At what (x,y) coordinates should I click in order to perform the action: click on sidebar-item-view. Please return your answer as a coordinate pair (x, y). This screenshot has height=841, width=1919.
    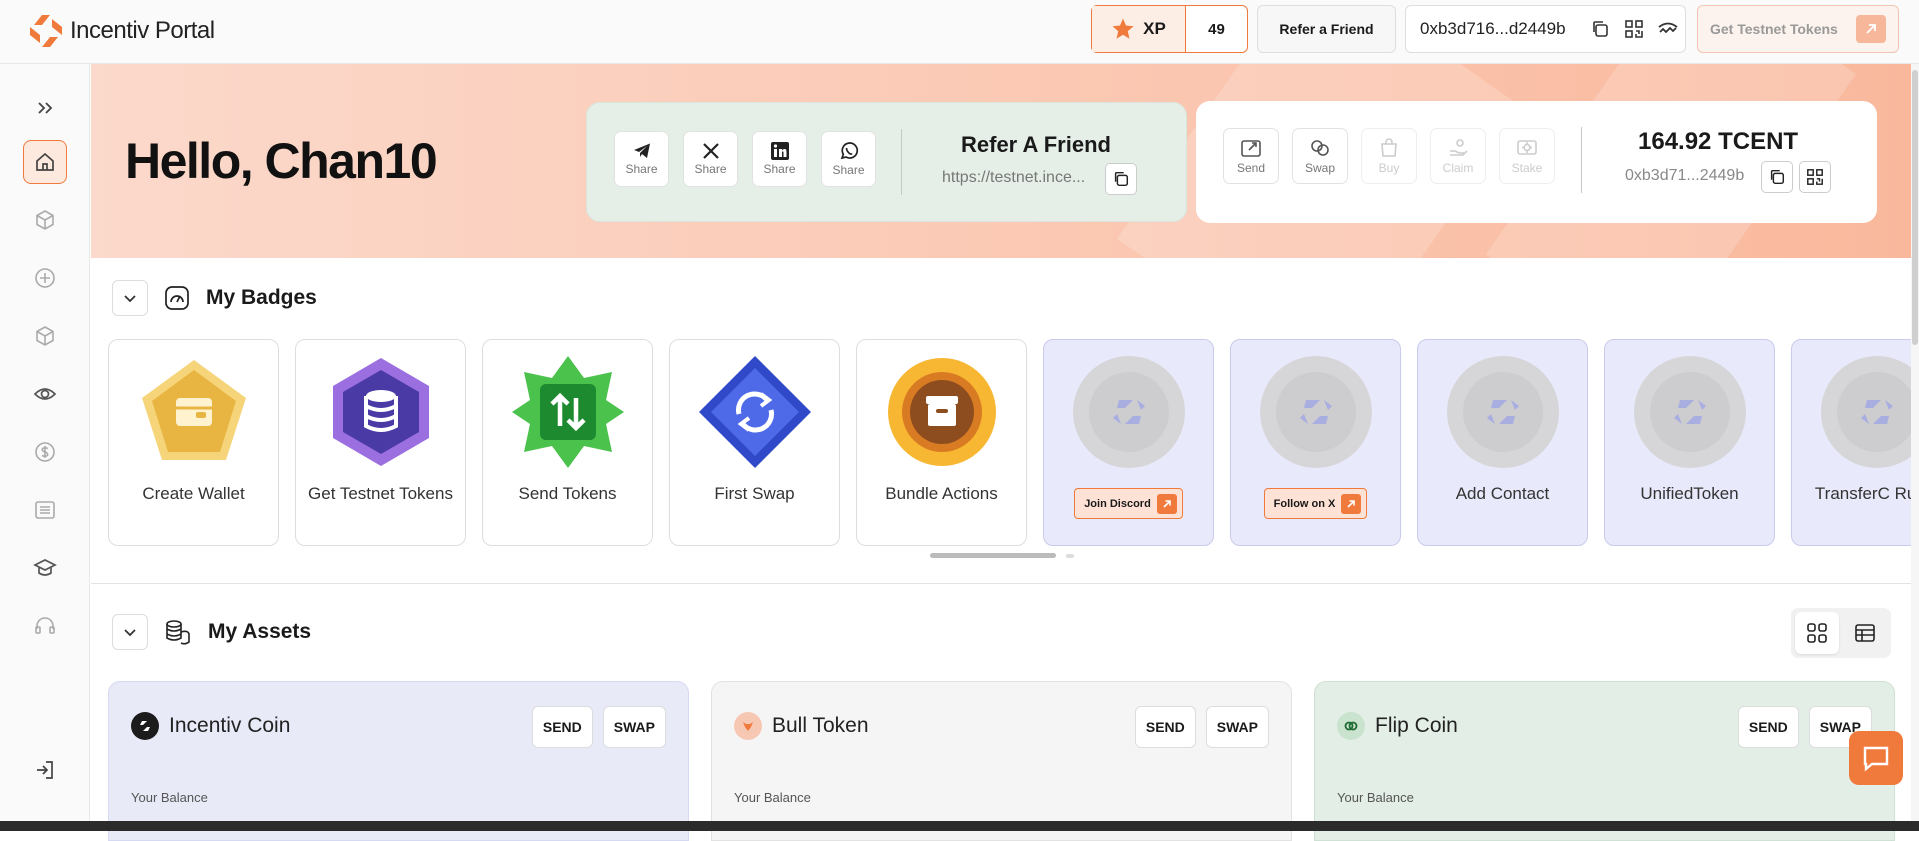
    Looking at the image, I should click on (45, 394).